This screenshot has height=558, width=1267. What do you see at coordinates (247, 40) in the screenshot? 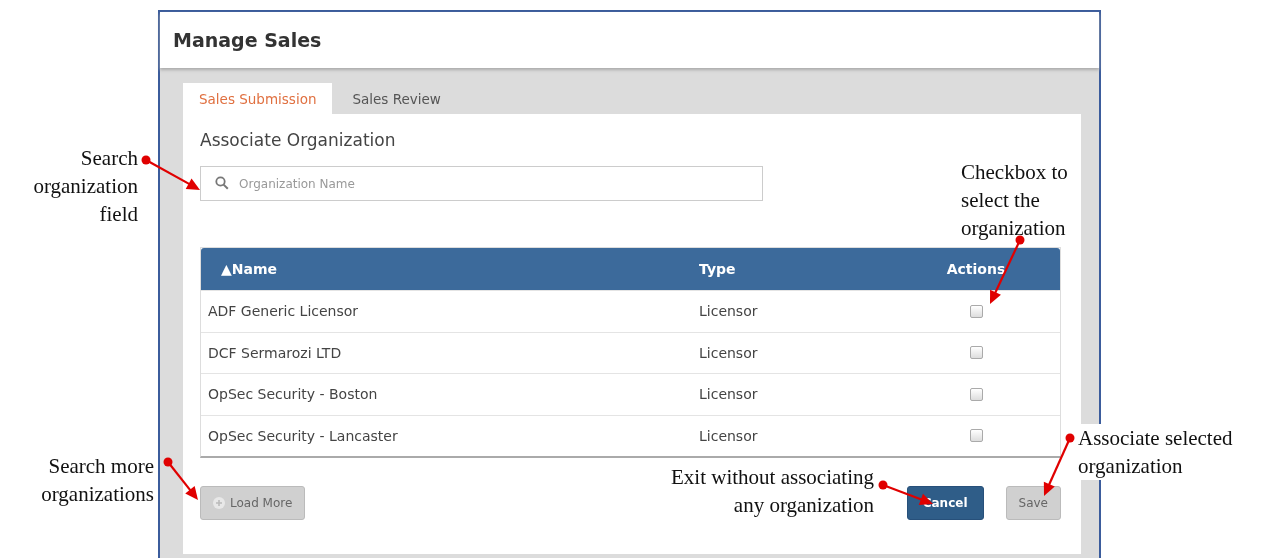
I see `window-title: Manage Sales` at bounding box center [247, 40].